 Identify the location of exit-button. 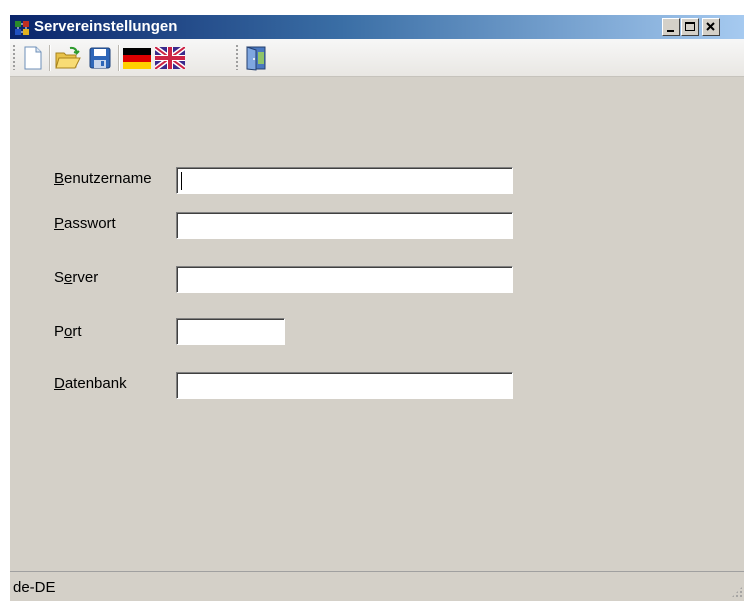
(257, 58).